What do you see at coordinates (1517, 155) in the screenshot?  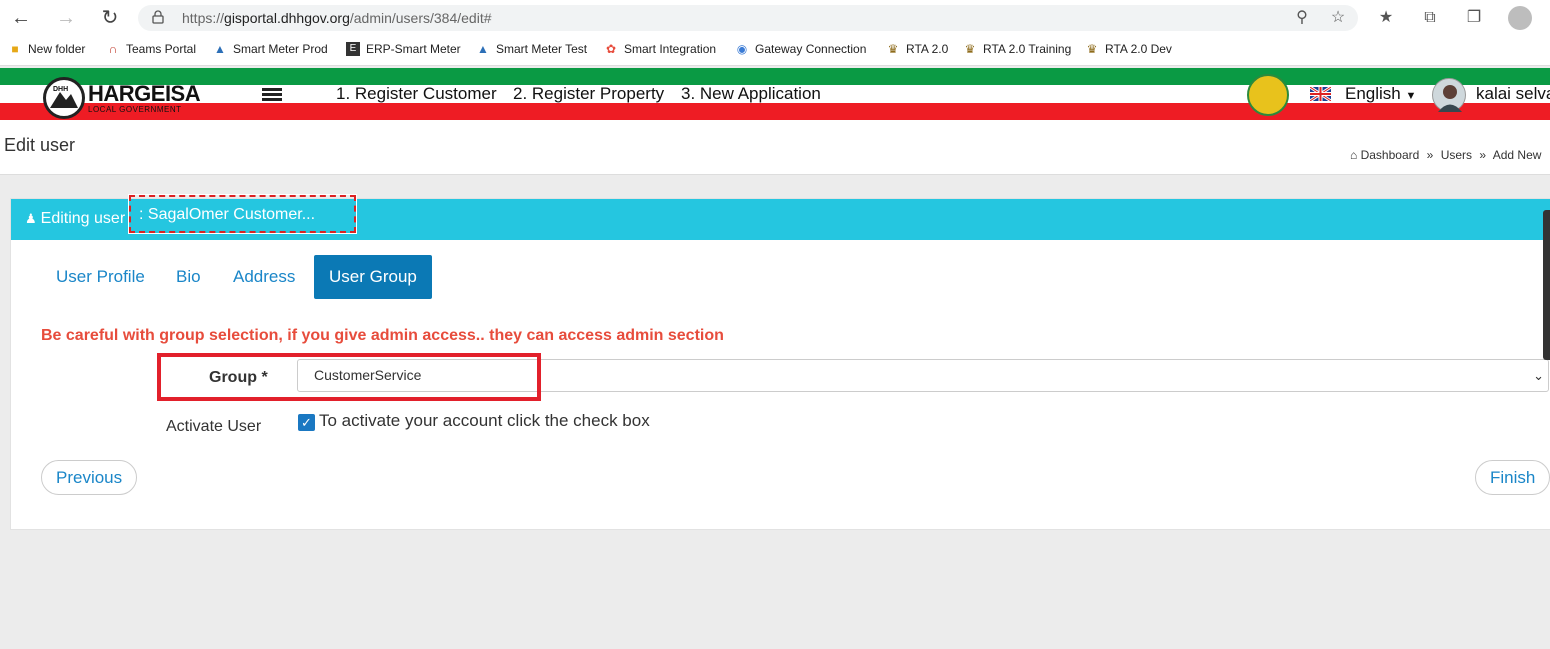 I see `breadcrumb-add-new: Add New` at bounding box center [1517, 155].